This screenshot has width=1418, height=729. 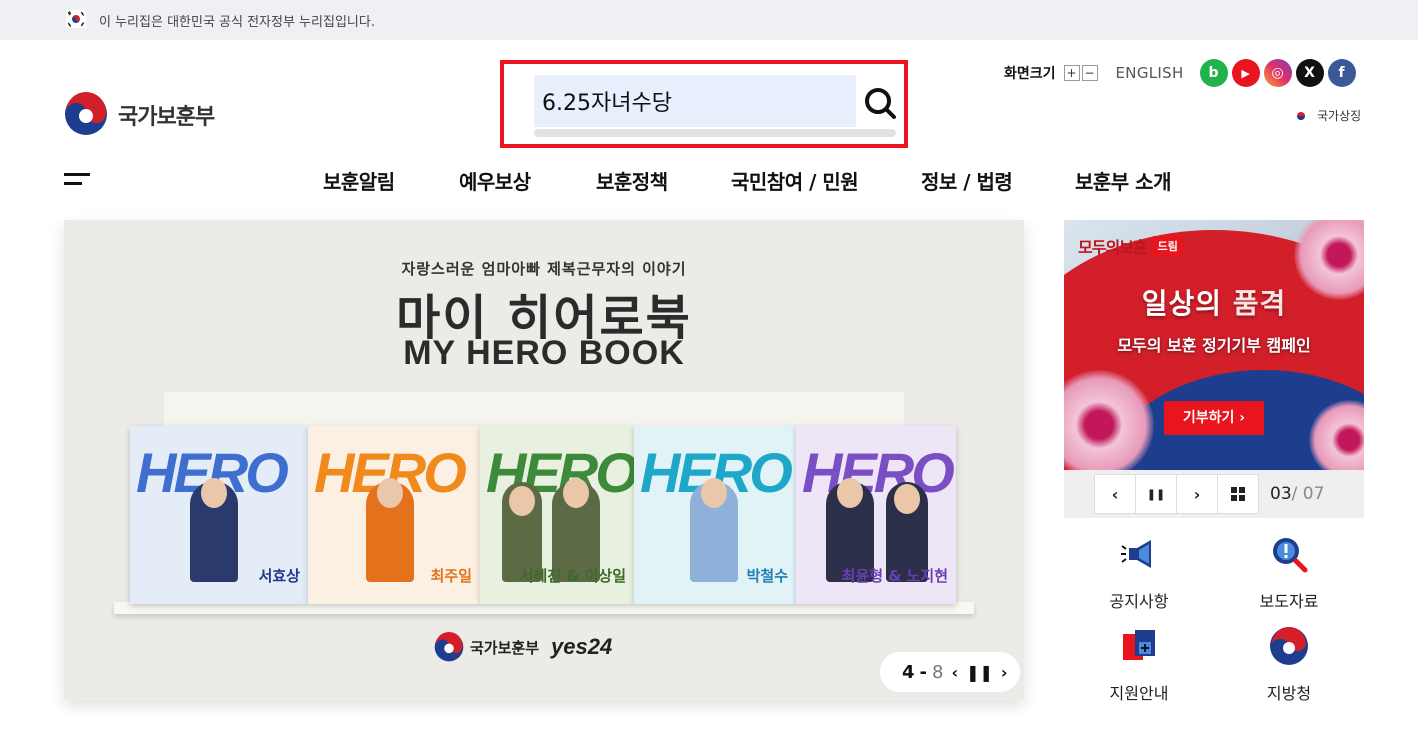 I want to click on font-size-label: 화면크기, so click(x=1030, y=74).